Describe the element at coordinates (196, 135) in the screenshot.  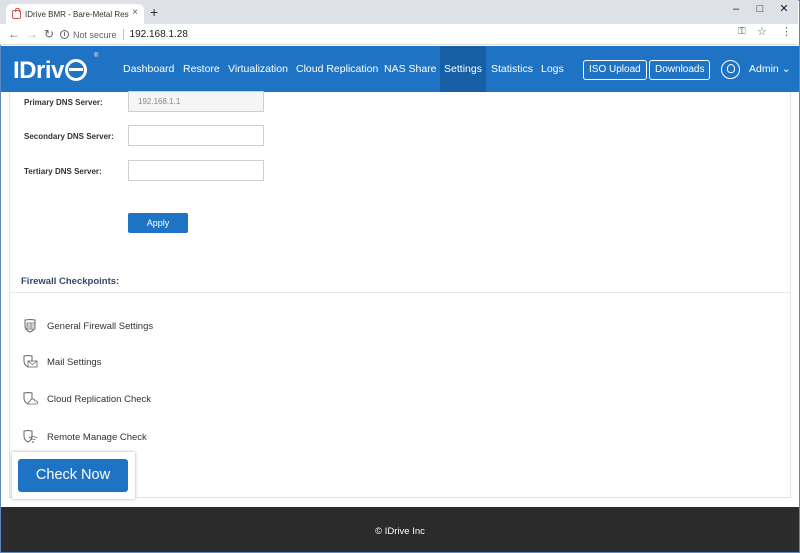
I see `secondary-dns-field` at that location.